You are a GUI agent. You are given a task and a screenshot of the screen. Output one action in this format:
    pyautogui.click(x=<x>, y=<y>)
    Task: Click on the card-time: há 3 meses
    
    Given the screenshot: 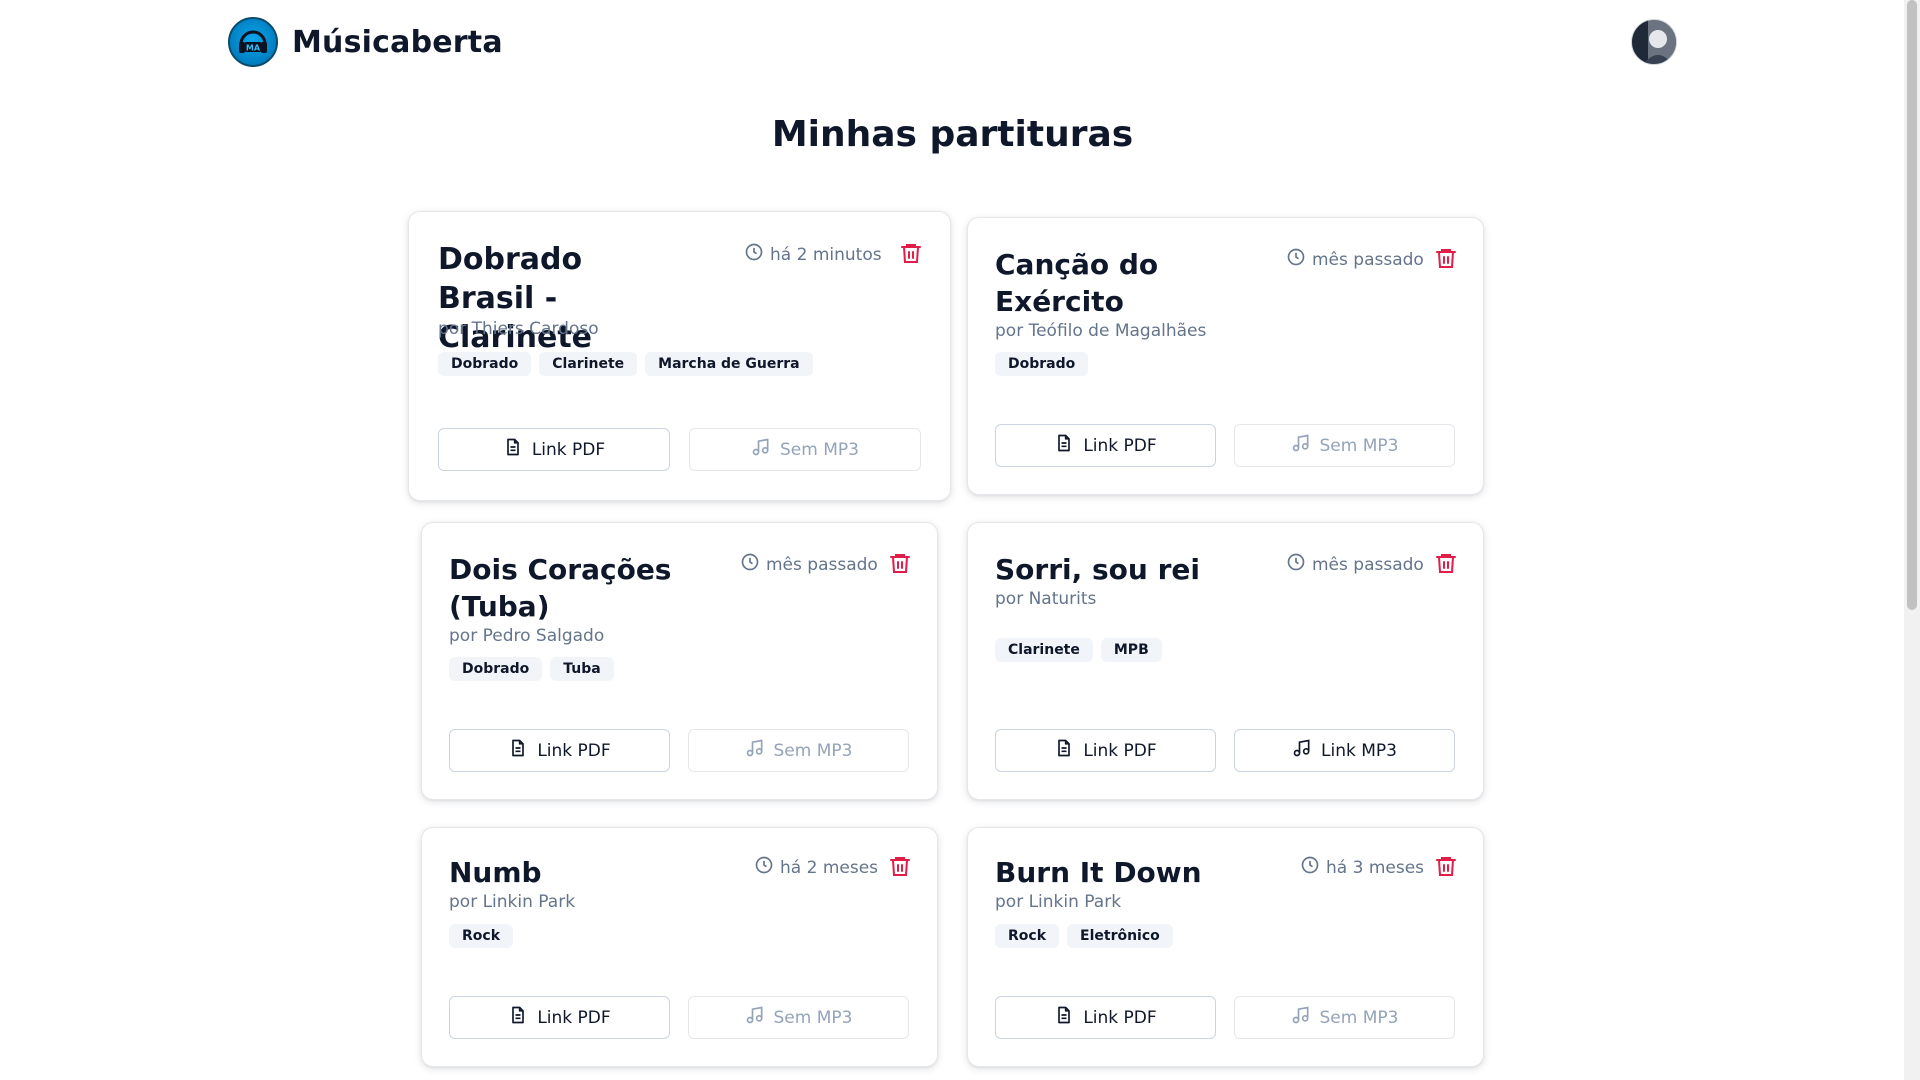 What is the action you would take?
    pyautogui.click(x=1362, y=867)
    